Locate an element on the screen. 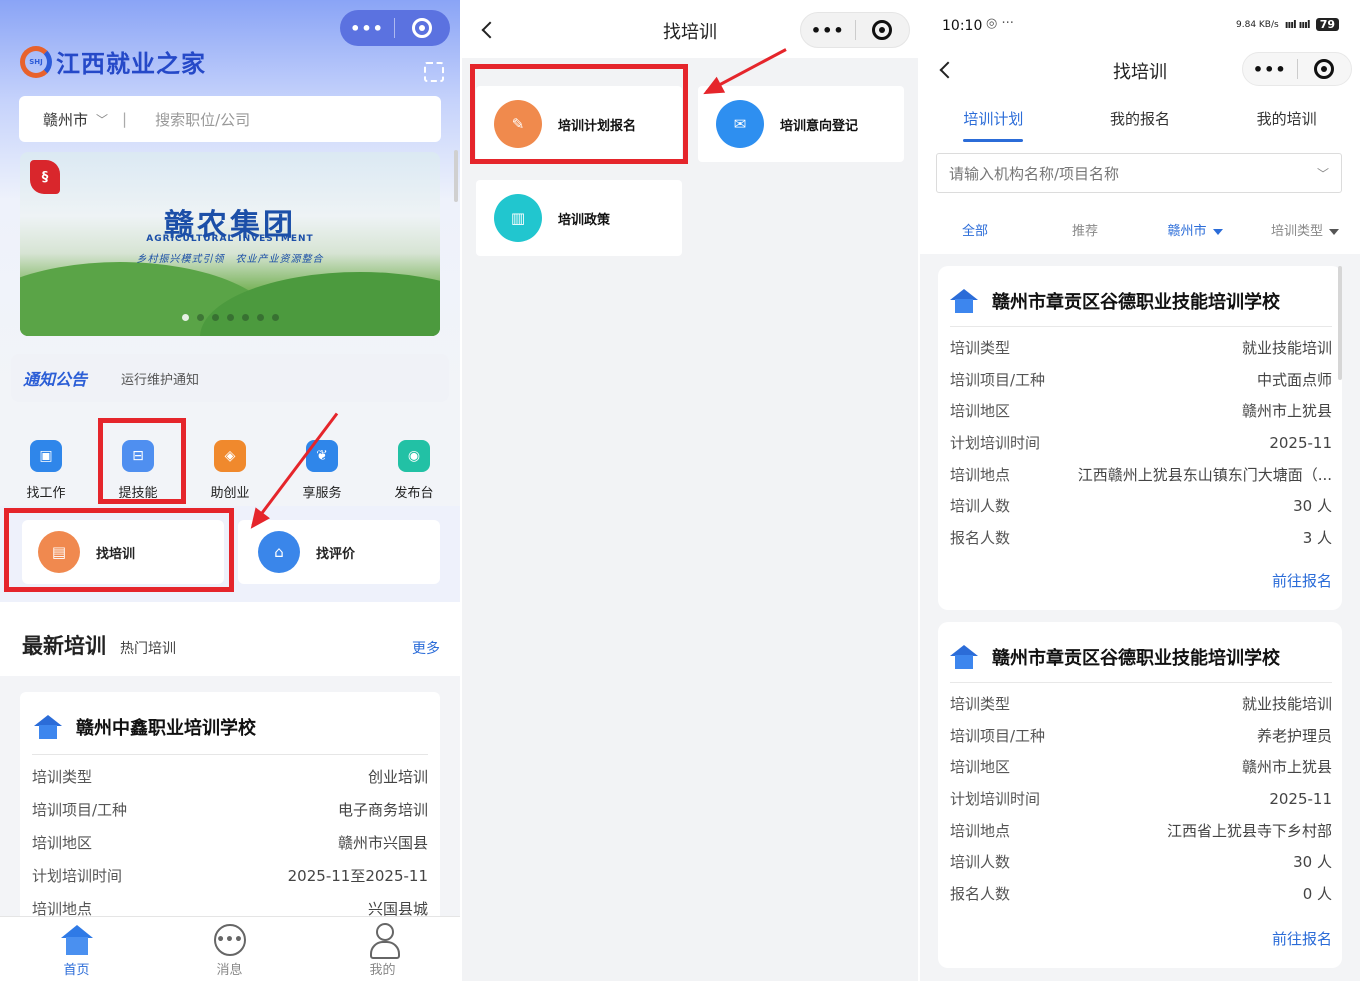 Image resolution: width=1360 pixels, height=981 pixels. logo-mark-icon: SHJ is located at coordinates (36, 61).